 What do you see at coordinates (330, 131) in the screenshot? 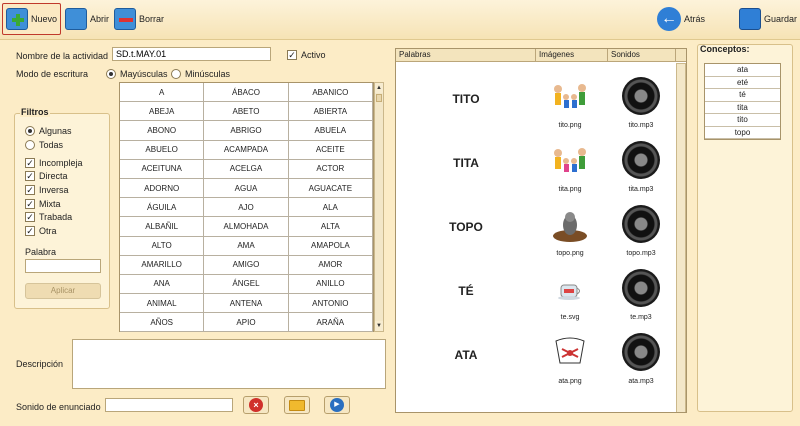
I see `word-cell: ABUELA` at bounding box center [330, 131].